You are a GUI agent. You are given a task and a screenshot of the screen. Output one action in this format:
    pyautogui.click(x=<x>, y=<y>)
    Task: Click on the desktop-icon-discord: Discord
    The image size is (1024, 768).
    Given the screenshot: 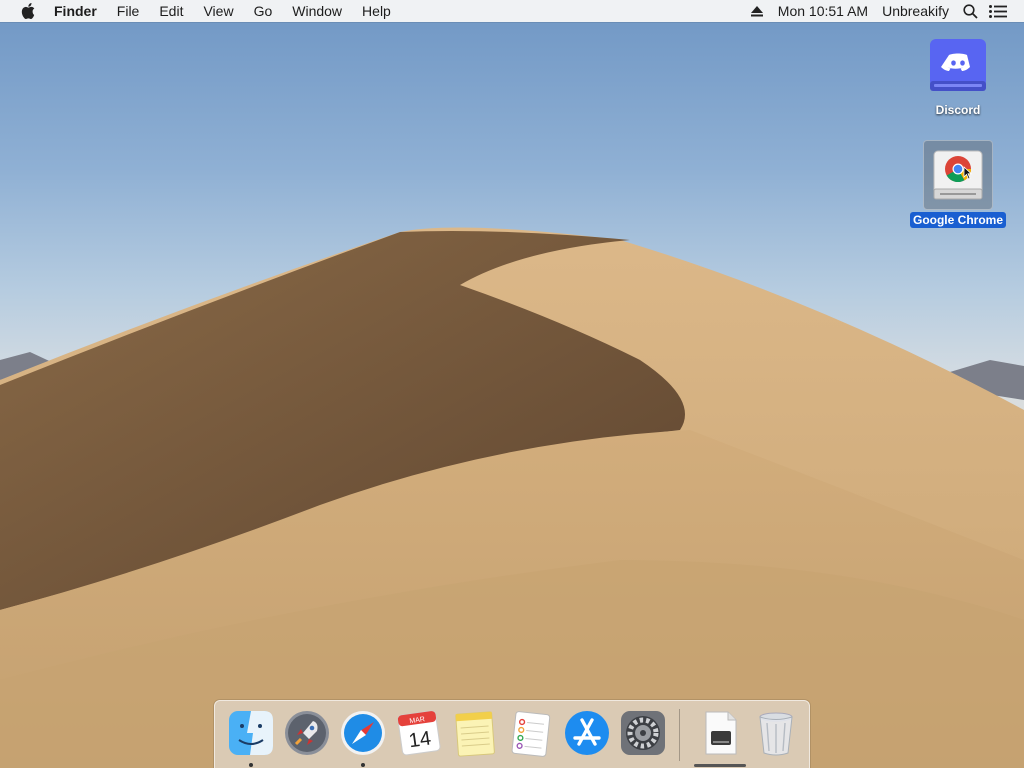 What is the action you would take?
    pyautogui.click(x=958, y=74)
    